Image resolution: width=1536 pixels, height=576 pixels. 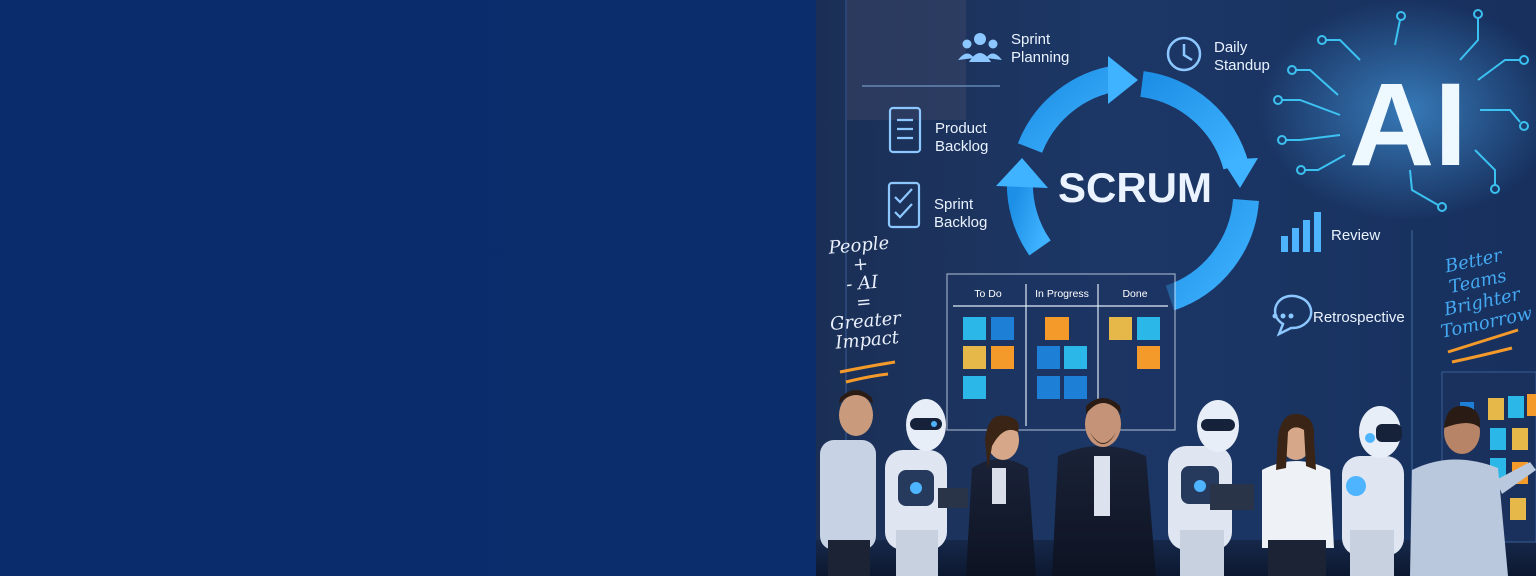 What do you see at coordinates (961, 213) in the screenshot?
I see `label-sprint-backlog: Sprint Backlog` at bounding box center [961, 213].